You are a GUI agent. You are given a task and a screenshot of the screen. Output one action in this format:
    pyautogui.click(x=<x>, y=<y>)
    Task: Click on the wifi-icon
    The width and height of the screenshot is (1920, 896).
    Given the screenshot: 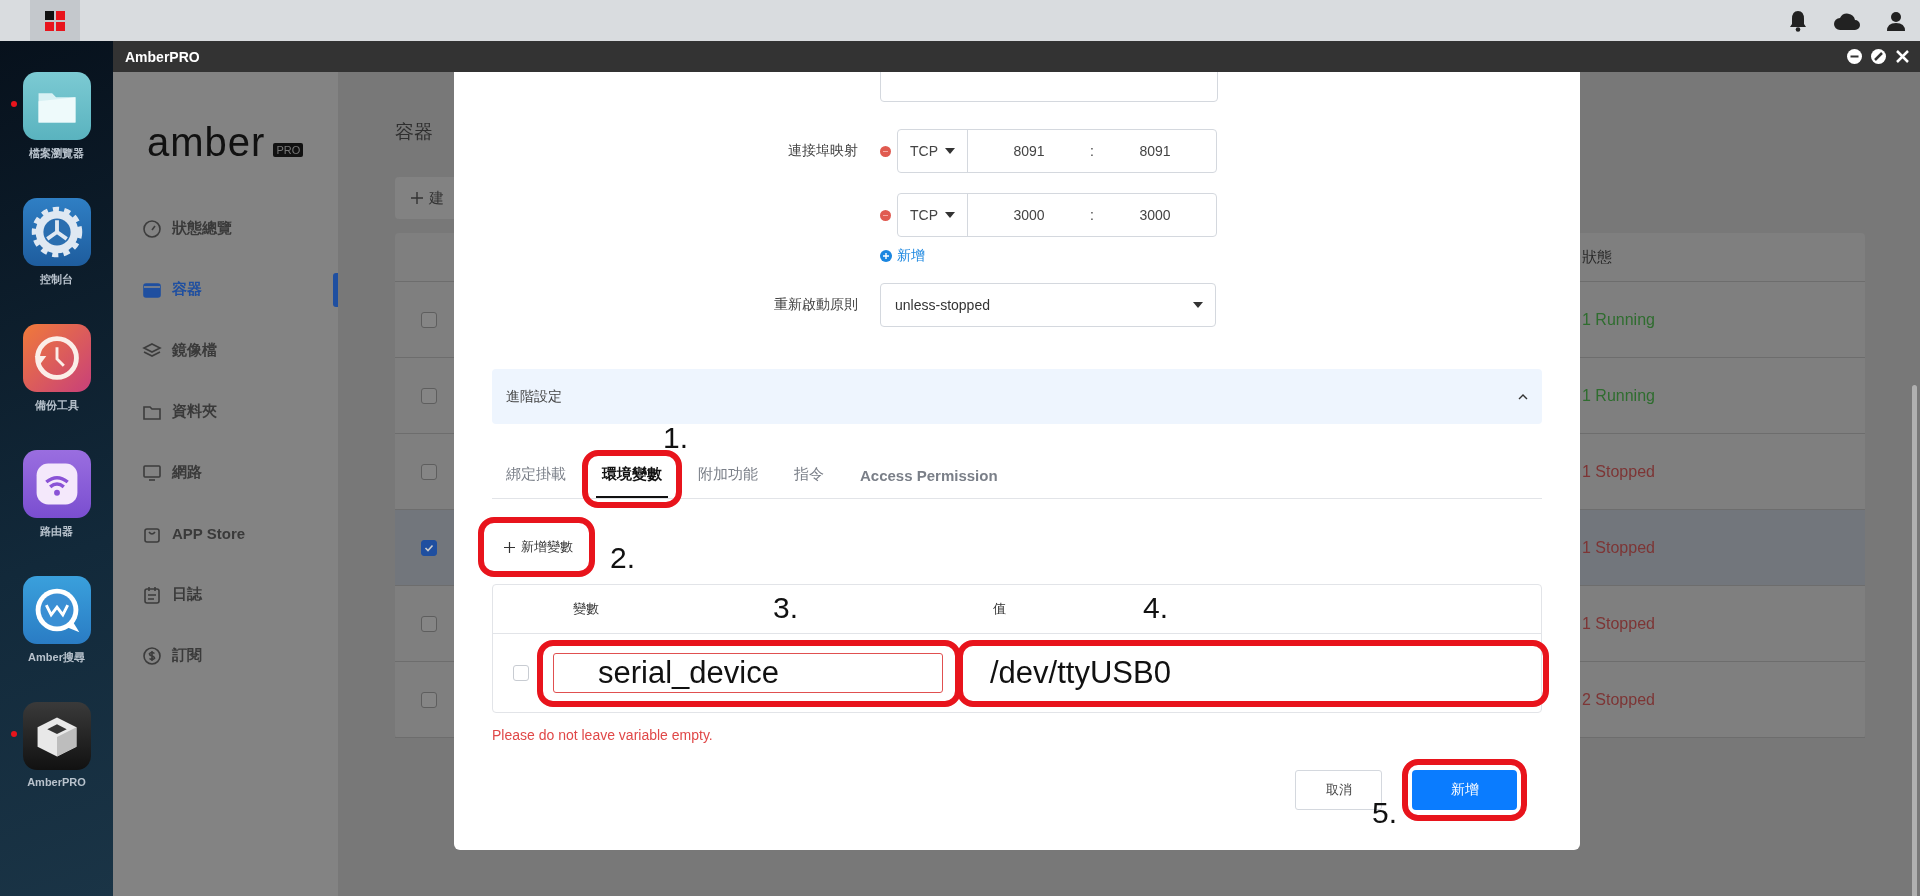 What is the action you would take?
    pyautogui.click(x=56, y=484)
    